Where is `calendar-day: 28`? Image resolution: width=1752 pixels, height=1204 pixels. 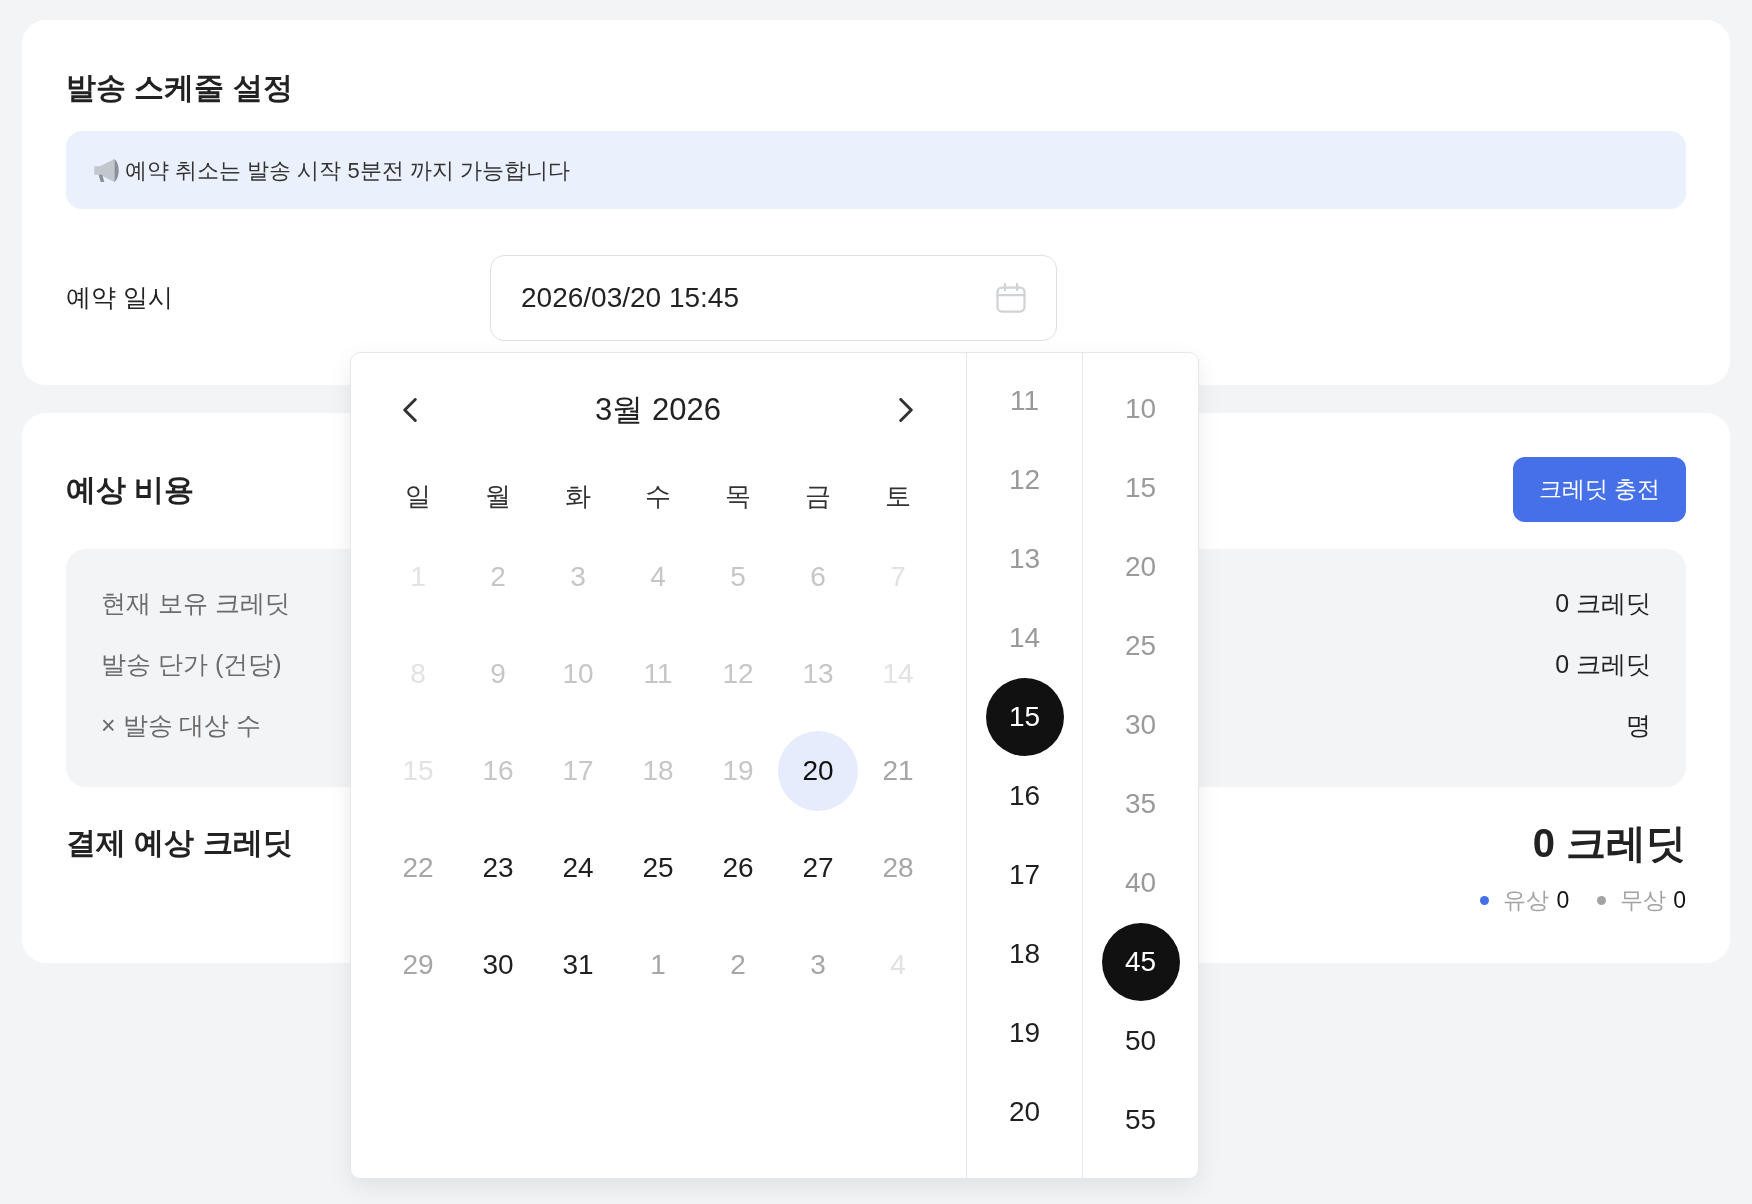 calendar-day: 28 is located at coordinates (898, 867).